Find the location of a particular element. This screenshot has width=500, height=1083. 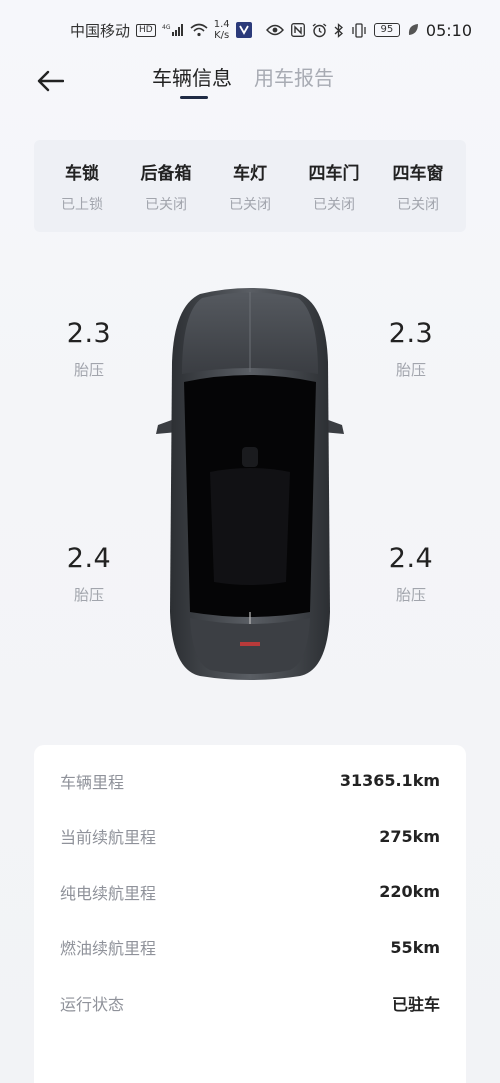

bluetooth-icon is located at coordinates (339, 30).